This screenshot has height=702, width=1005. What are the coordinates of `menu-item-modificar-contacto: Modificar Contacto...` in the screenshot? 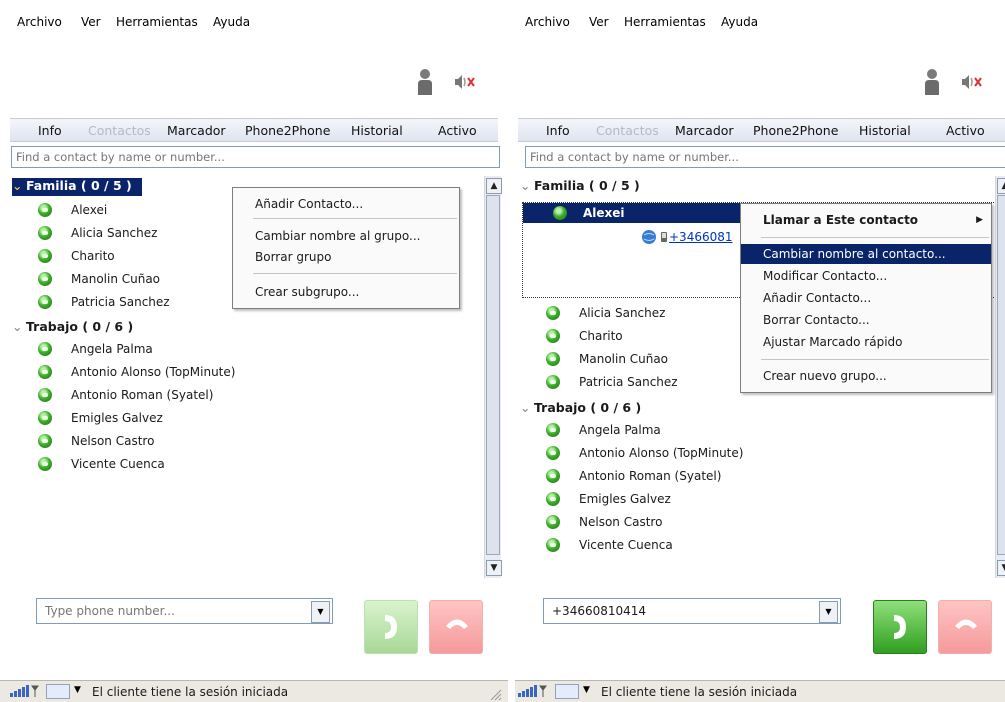 It's located at (866, 276).